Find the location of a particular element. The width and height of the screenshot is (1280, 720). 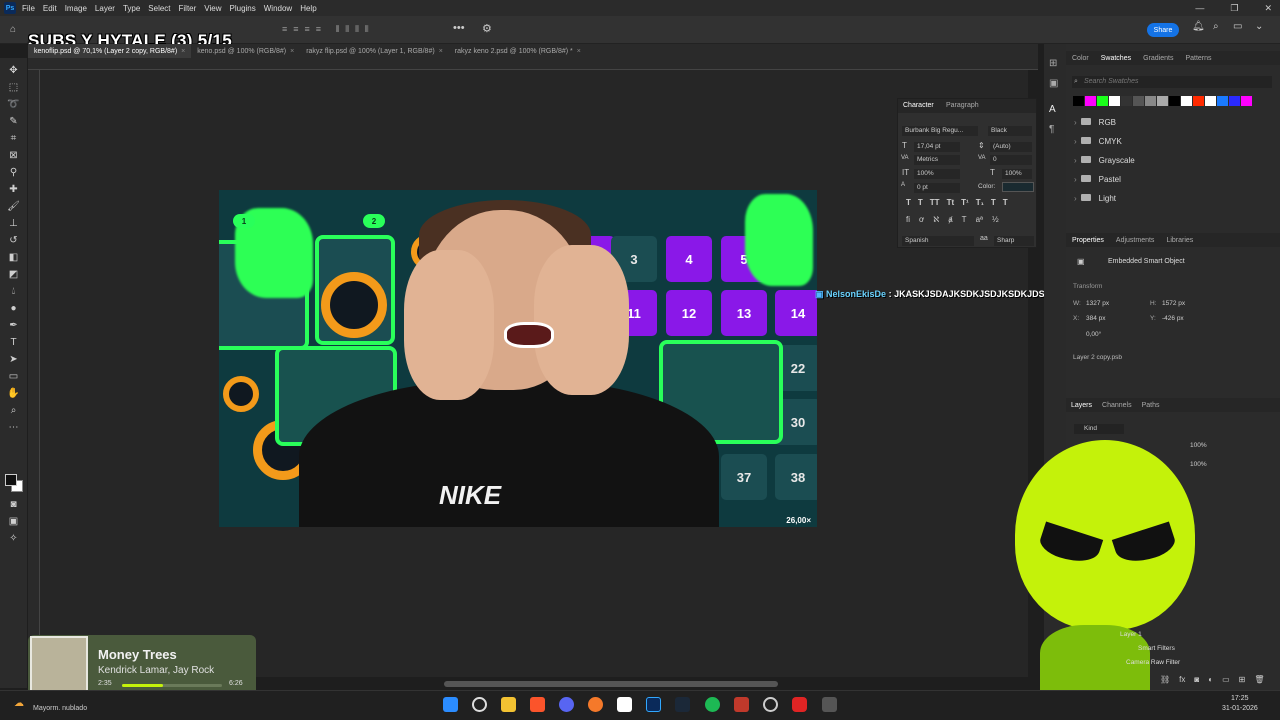

font-style-select: Black is located at coordinates (1010, 131).